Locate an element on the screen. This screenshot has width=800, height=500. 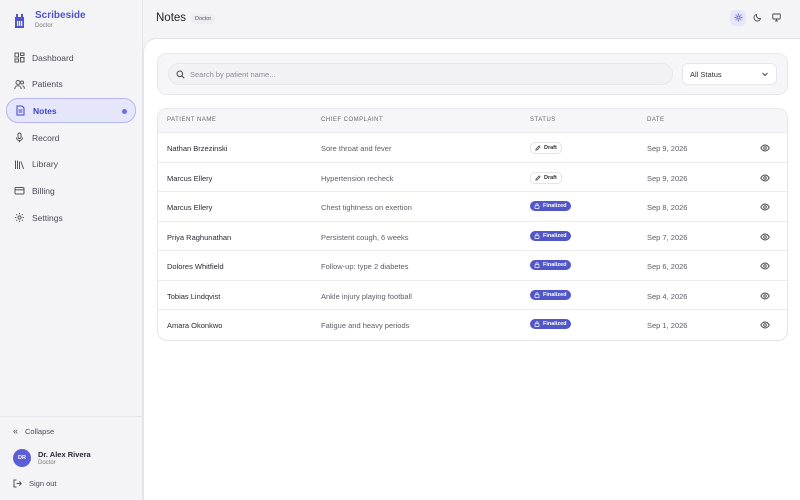
sidebar-item-dashboard: Dashboard is located at coordinates (71, 57).